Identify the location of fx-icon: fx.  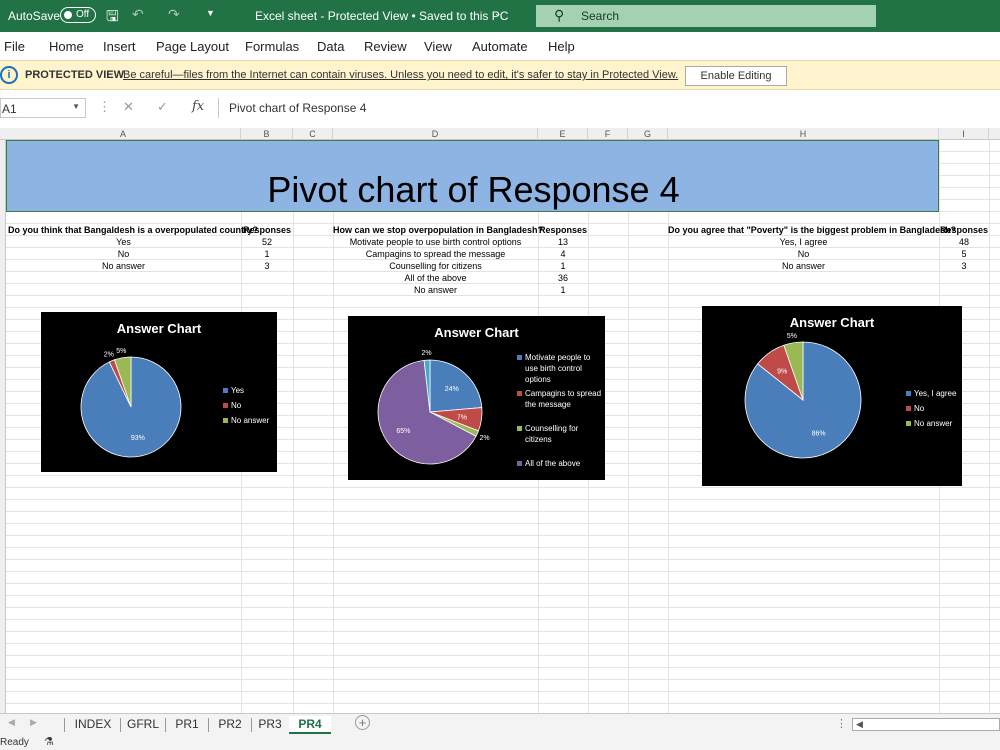
(198, 106).